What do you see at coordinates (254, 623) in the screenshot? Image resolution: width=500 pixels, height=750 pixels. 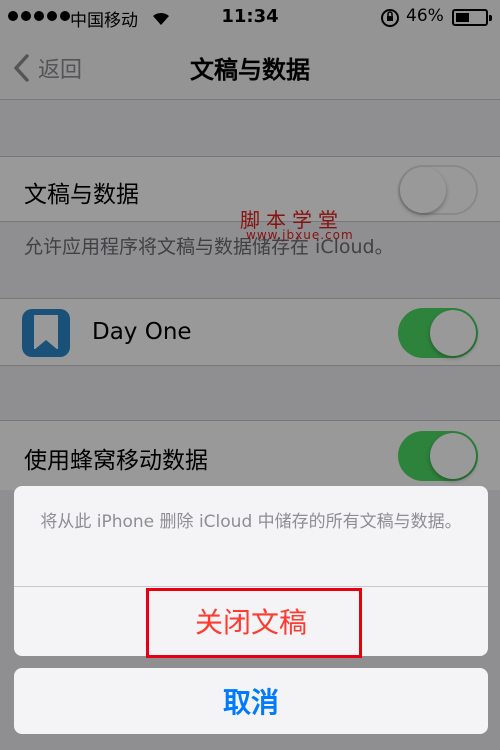 I see `highlight-box` at bounding box center [254, 623].